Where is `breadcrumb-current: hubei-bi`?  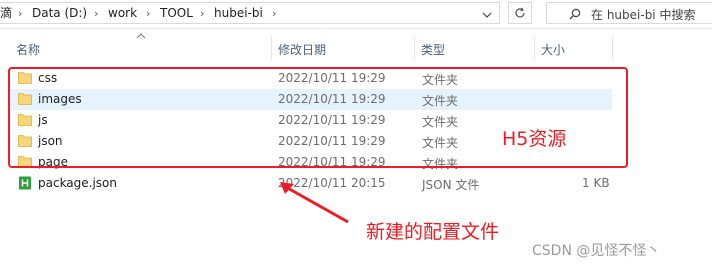
breadcrumb-current: hubei-bi is located at coordinates (238, 13).